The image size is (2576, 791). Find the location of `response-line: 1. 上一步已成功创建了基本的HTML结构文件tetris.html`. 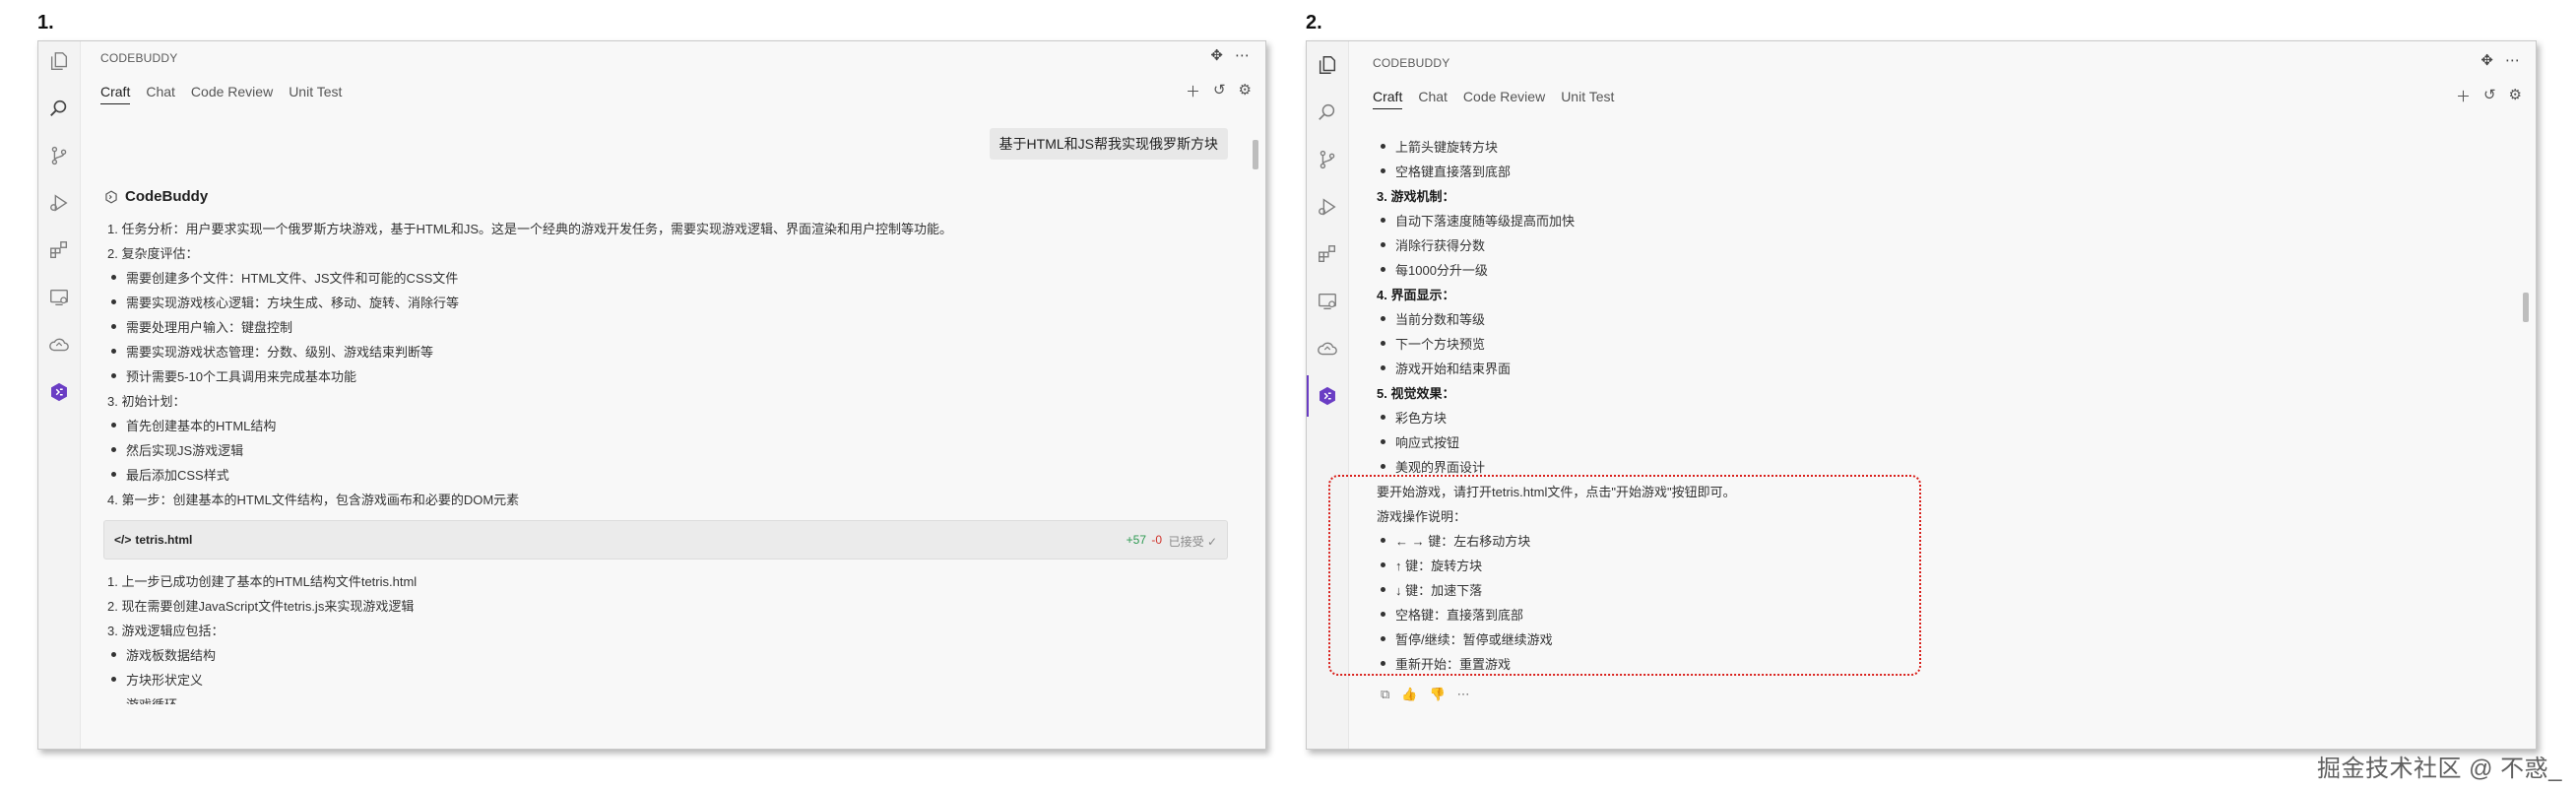

response-line: 1. 上一步已成功创建了基本的HTML结构文件tetris.html is located at coordinates (262, 581).